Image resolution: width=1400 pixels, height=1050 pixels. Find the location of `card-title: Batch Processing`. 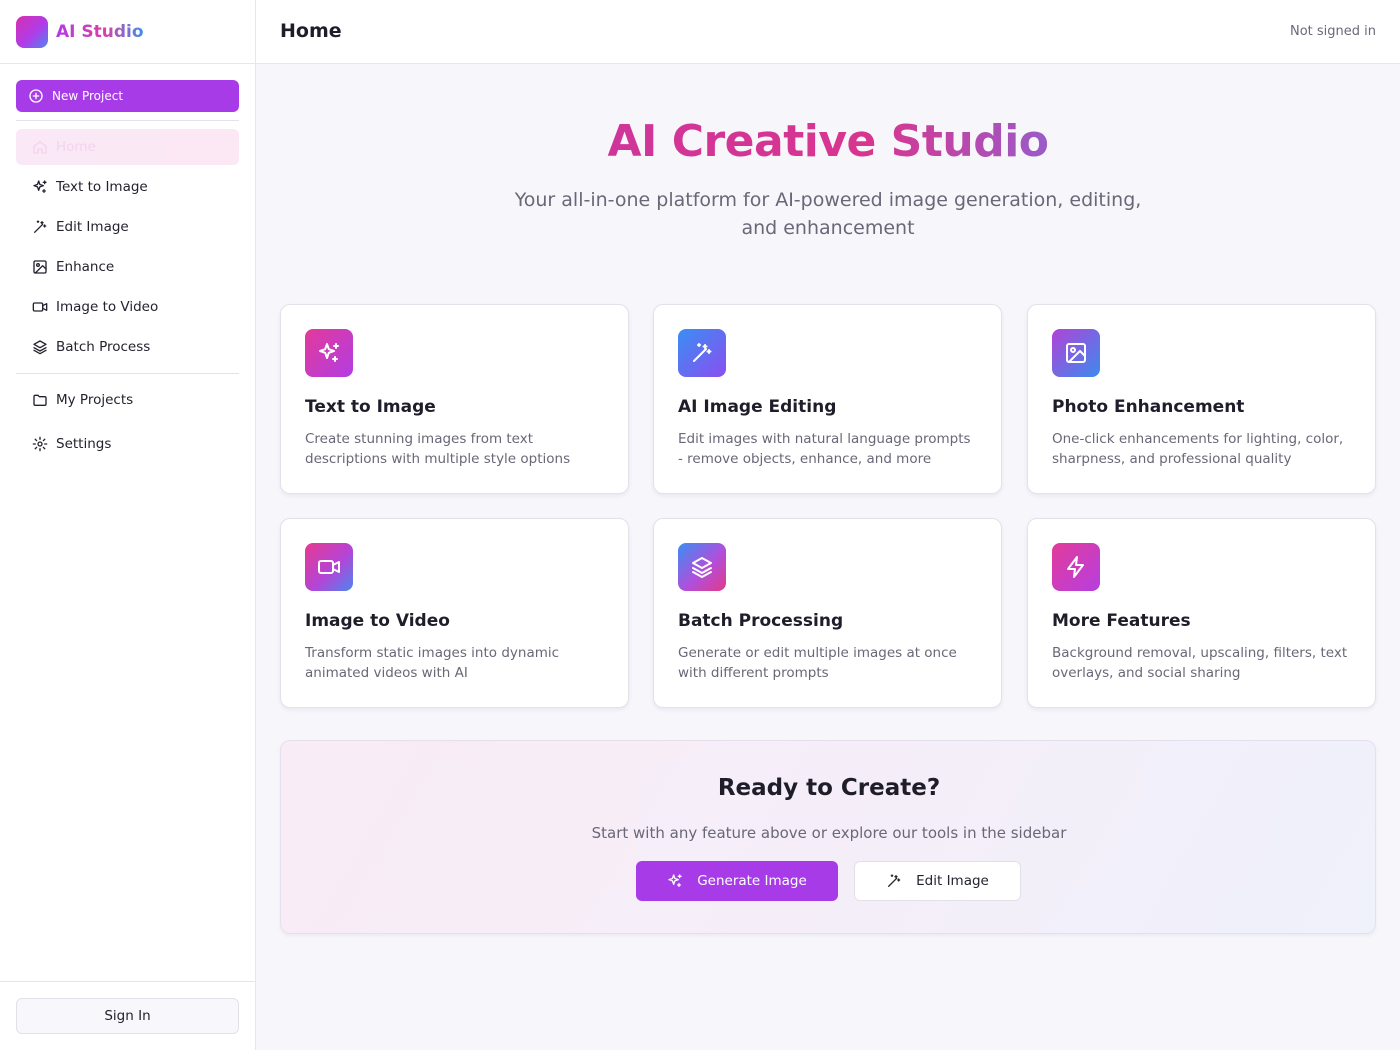

card-title: Batch Processing is located at coordinates (761, 621).